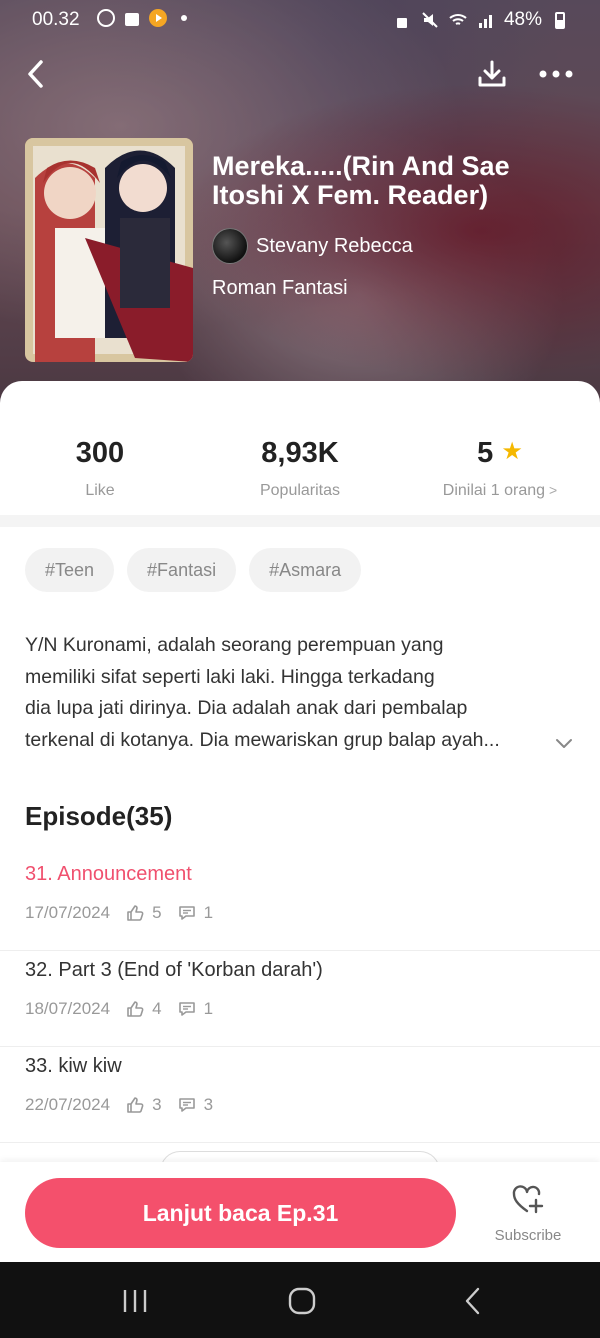 This screenshot has height=1338, width=600. I want to click on author-name: Stevany Rebecca, so click(334, 245).